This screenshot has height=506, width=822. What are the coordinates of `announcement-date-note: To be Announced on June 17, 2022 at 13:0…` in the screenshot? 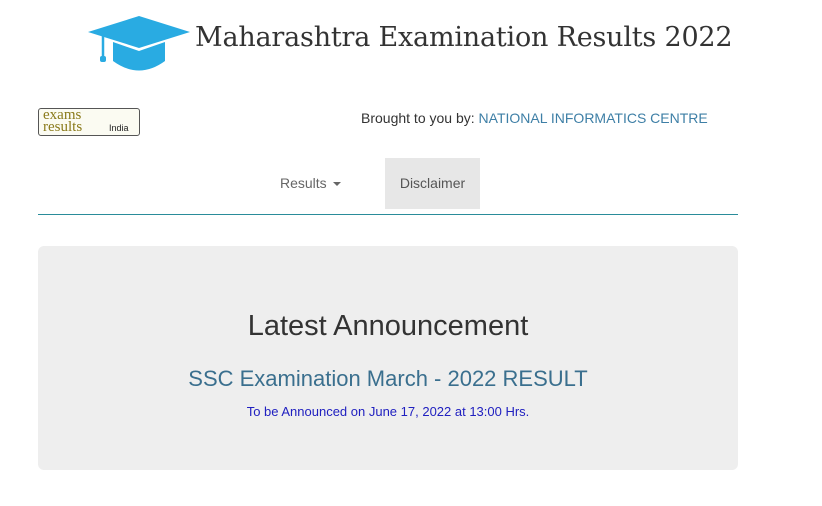 It's located at (388, 411).